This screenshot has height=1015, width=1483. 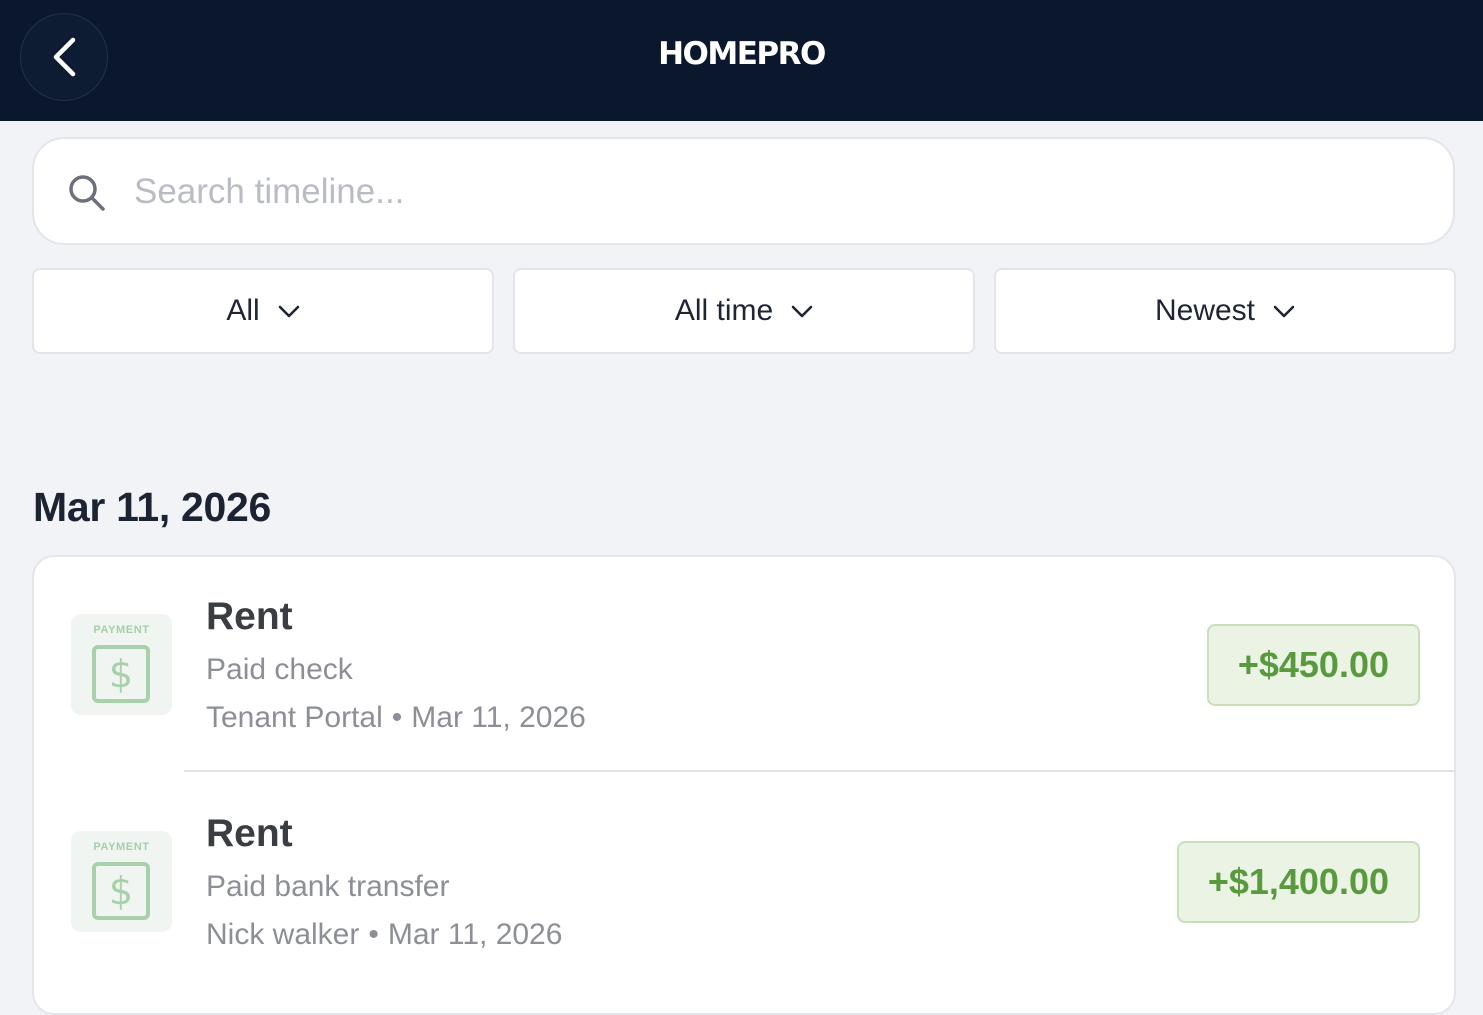 What do you see at coordinates (328, 886) in the screenshot?
I see `entry-subtitle: Paid bank transfer` at bounding box center [328, 886].